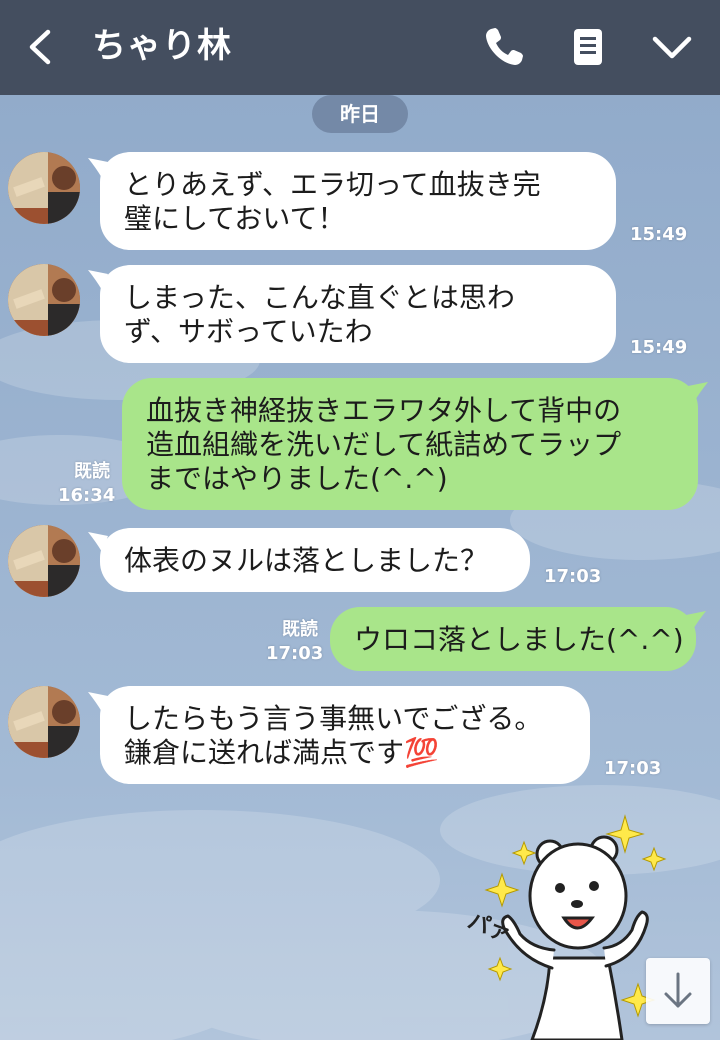 This screenshot has width=720, height=1040. What do you see at coordinates (235, 218) in the screenshot?
I see `message-line: 璧にしておいて！` at bounding box center [235, 218].